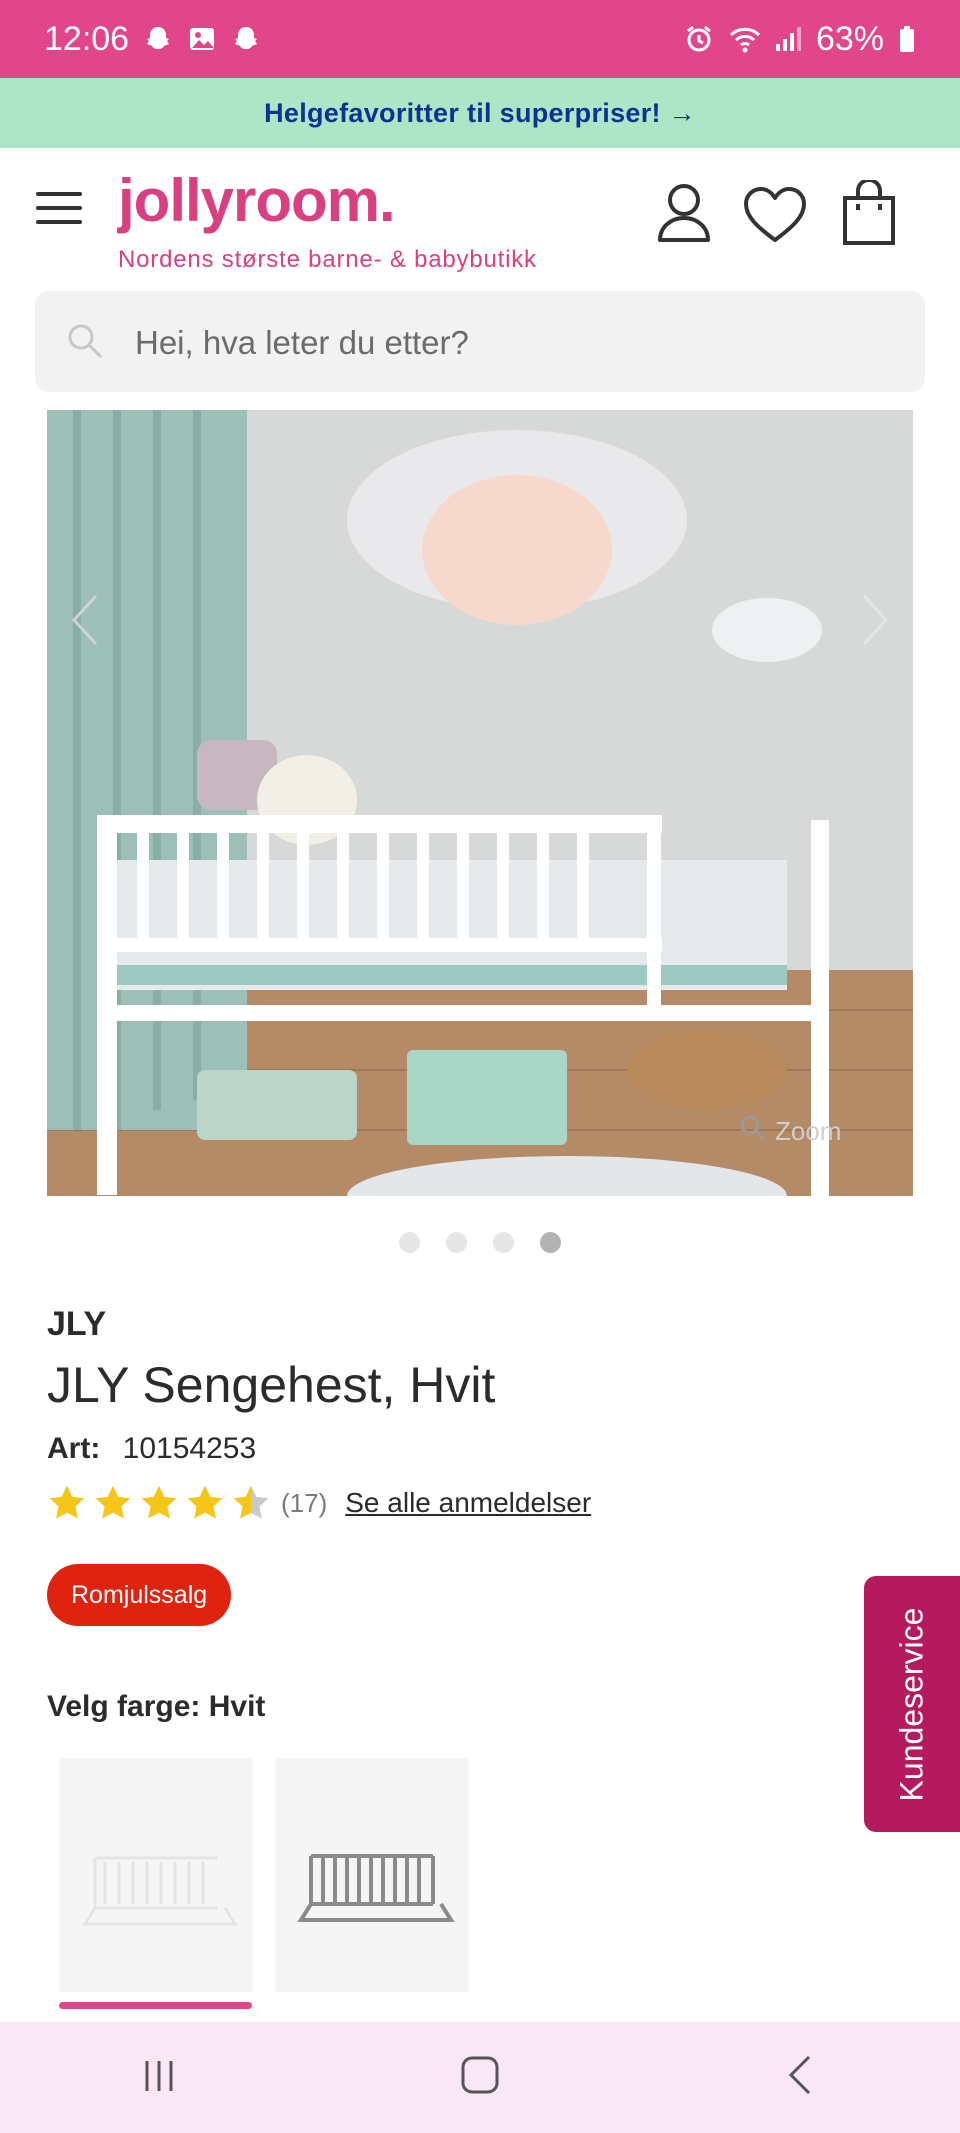 The image size is (960, 2133). What do you see at coordinates (808, 1131) in the screenshot?
I see `zoom-label: Zoom` at bounding box center [808, 1131].